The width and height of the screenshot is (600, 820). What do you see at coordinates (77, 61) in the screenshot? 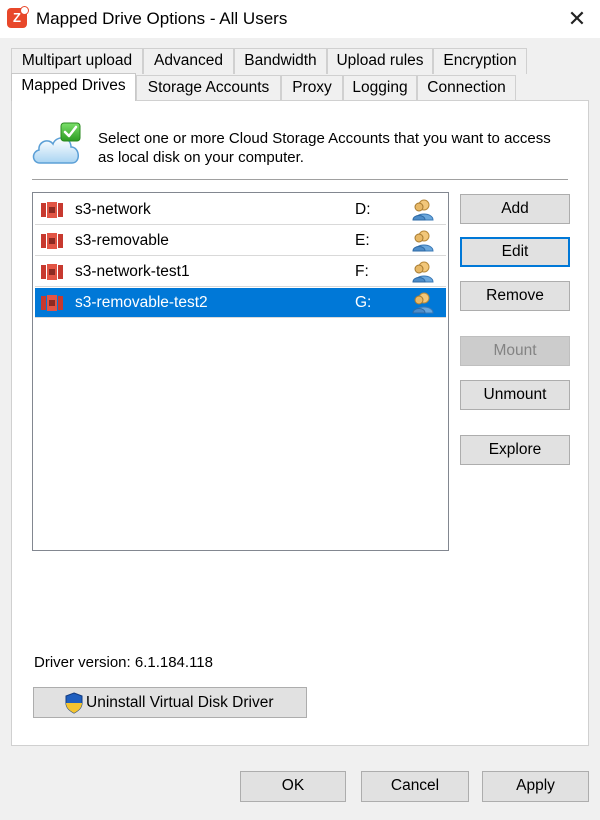
I see `tab-multipart-upload: Multipart upload` at bounding box center [77, 61].